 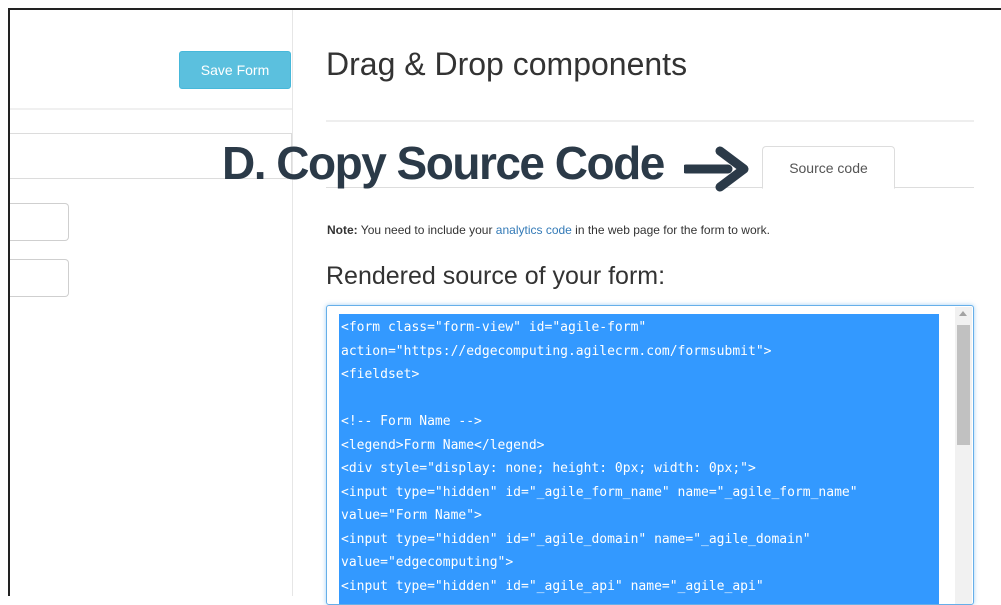 I want to click on scroll-up-icon, so click(x=963, y=313).